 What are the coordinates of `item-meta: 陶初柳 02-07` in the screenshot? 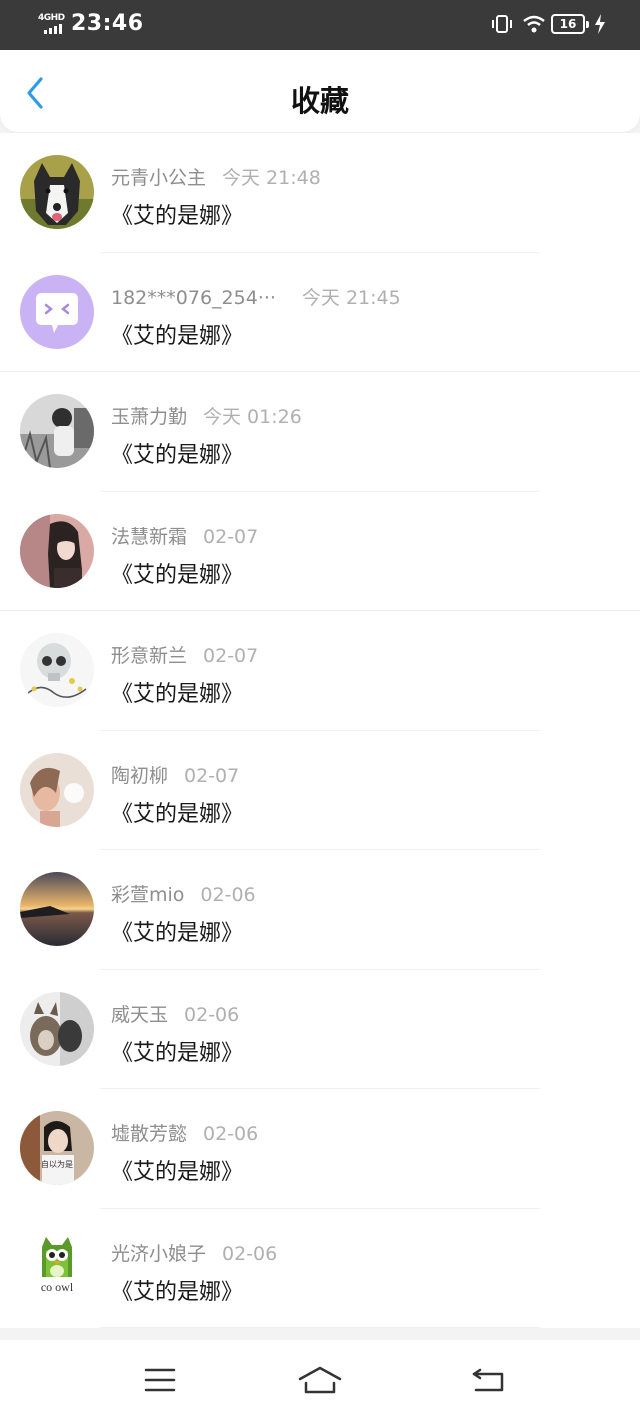 It's located at (175, 774).